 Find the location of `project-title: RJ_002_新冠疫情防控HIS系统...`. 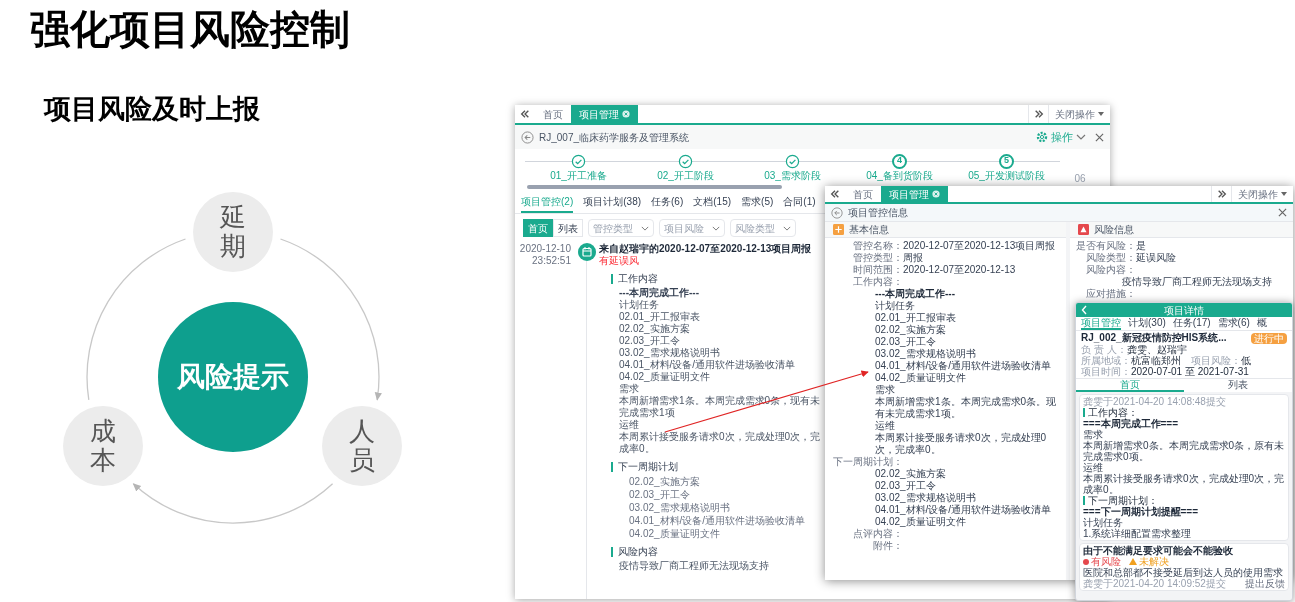

project-title: RJ_002_新冠疫情防控HIS系统... is located at coordinates (1154, 338).